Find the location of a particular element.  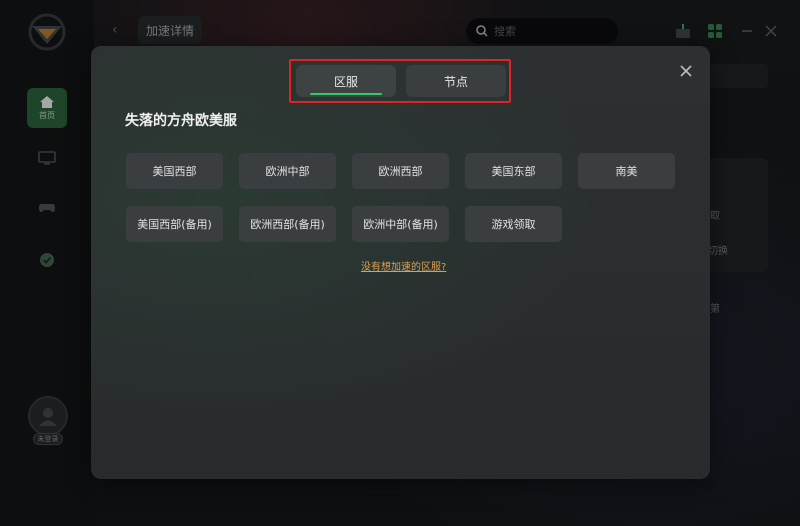

tab-highlight-box is located at coordinates (400, 81).